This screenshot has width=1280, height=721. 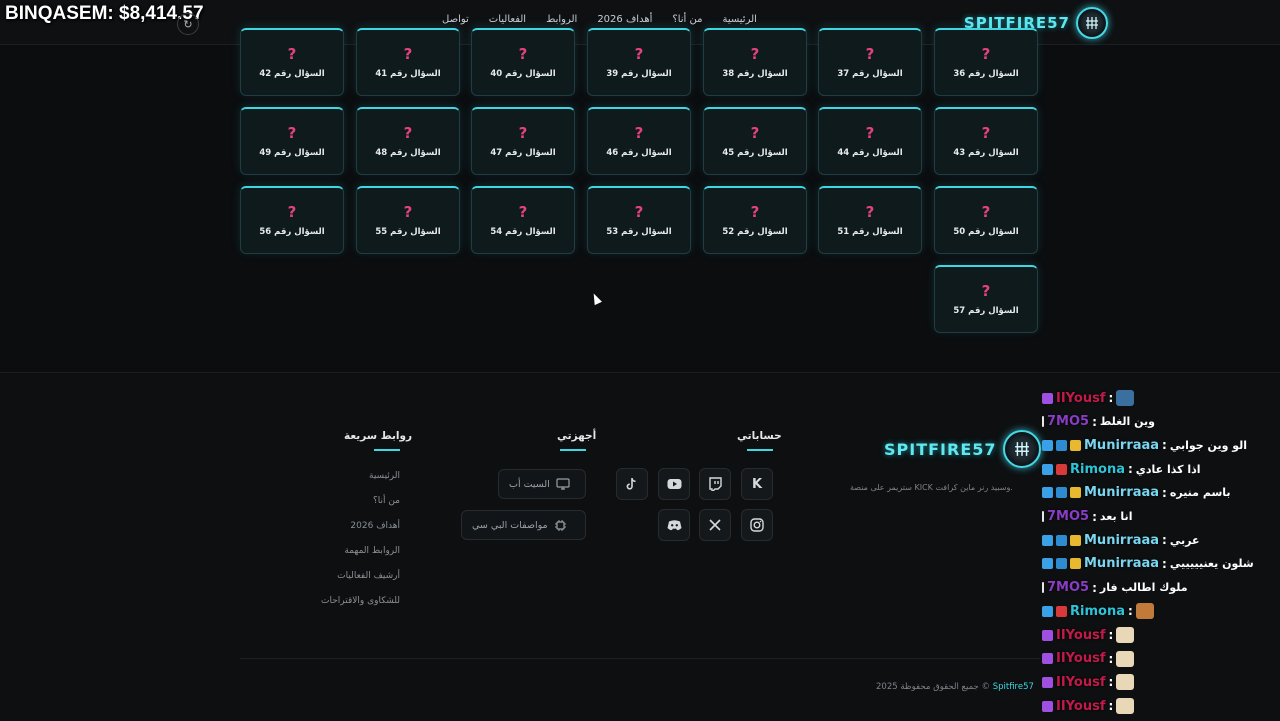 I want to click on quick-link-feedback: للشكاوى والاقتراحات, so click(x=360, y=601).